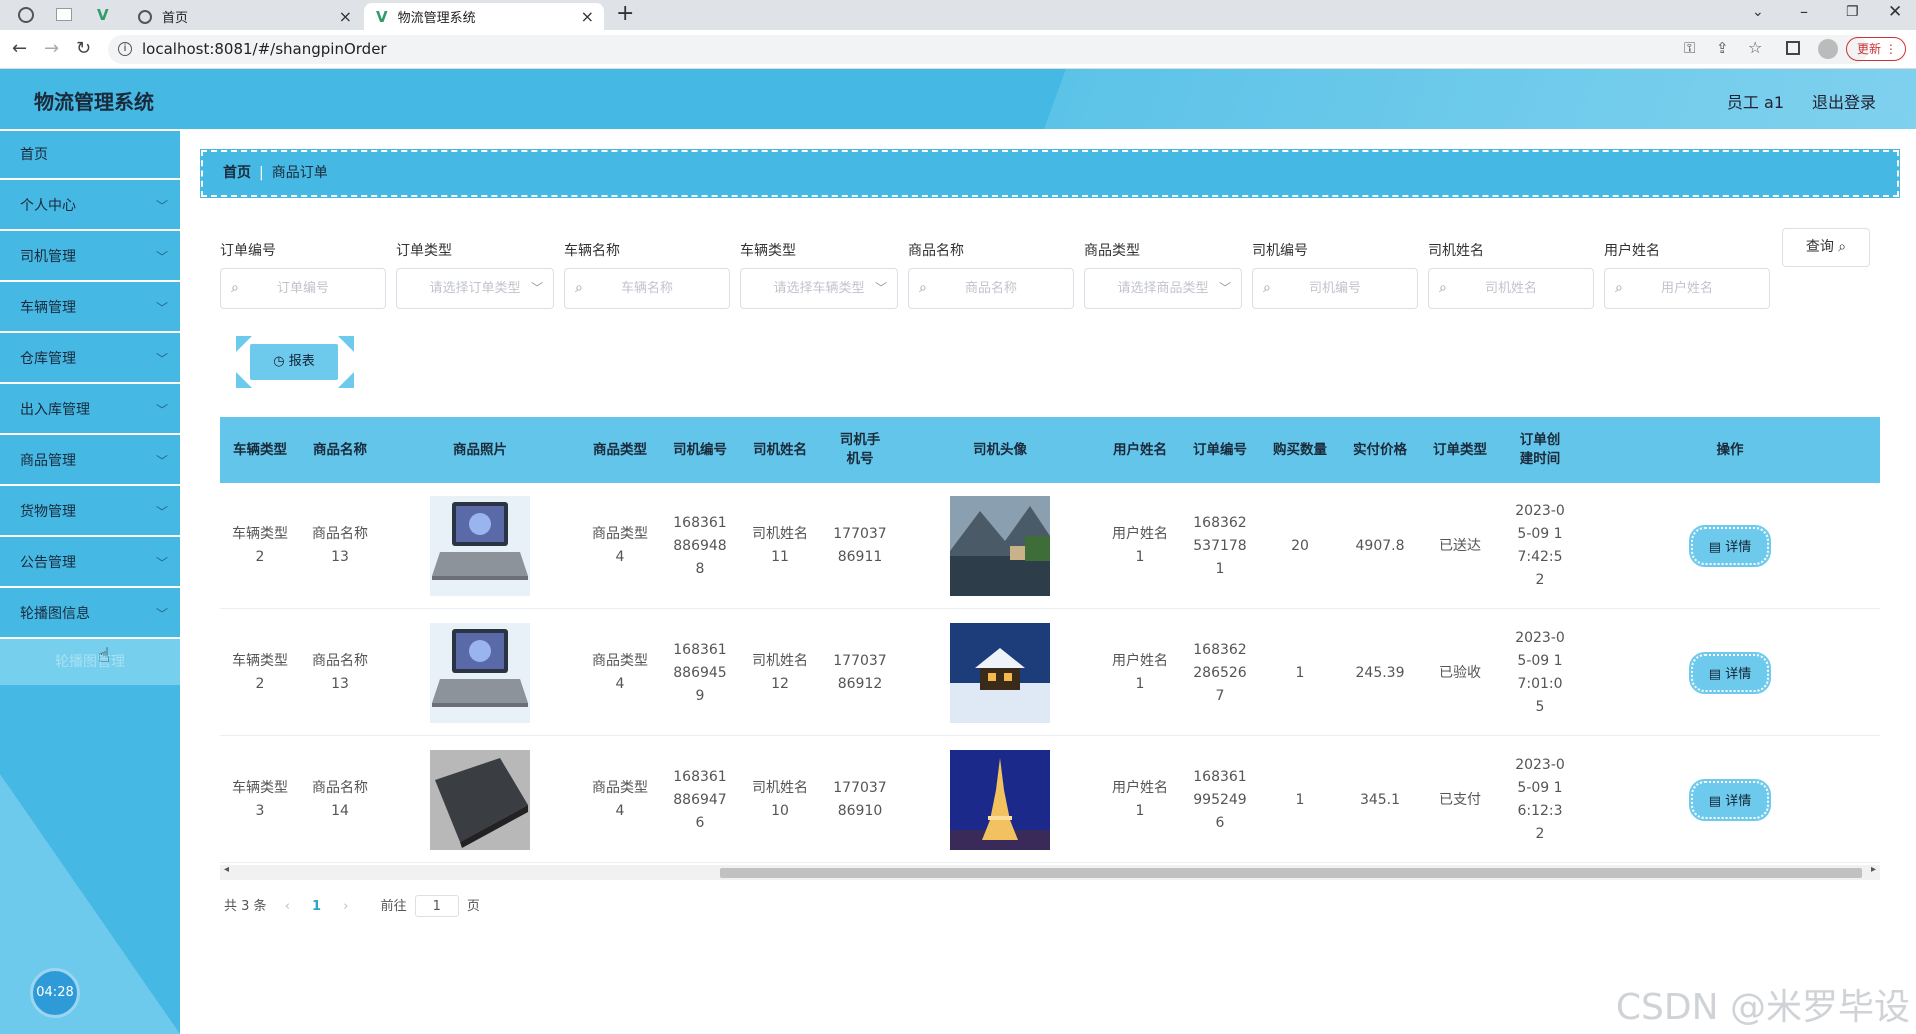 The image size is (1916, 1034). What do you see at coordinates (55, 410) in the screenshot?
I see `sidebar-item-label: 出入库管理` at bounding box center [55, 410].